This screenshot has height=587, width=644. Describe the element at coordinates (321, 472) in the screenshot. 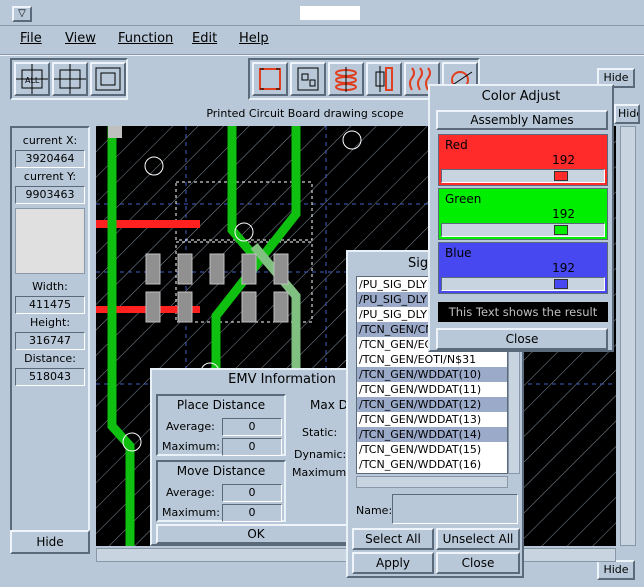

I see `maximum2-label: Maximum:` at that location.